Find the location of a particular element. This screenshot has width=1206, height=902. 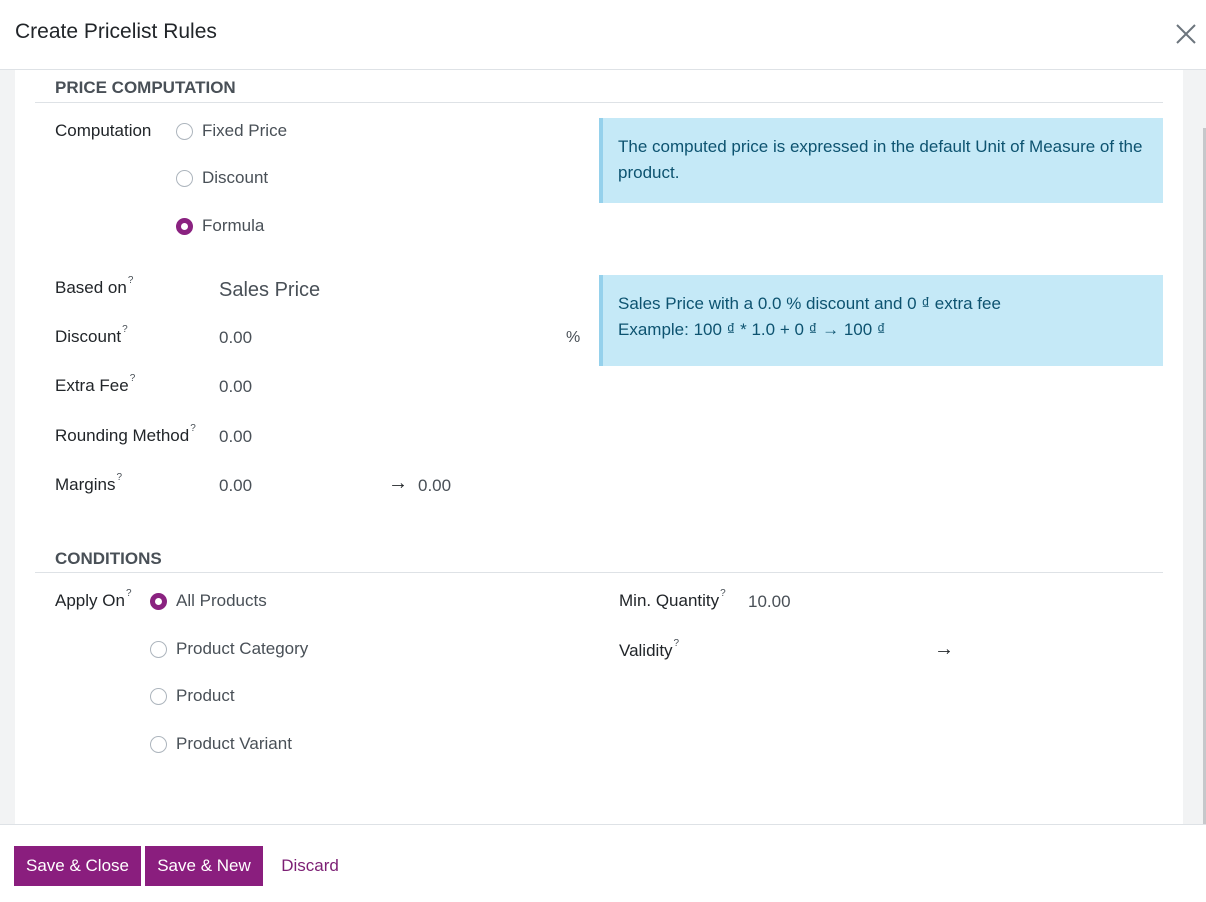

radio-label: Product is located at coordinates (205, 695).